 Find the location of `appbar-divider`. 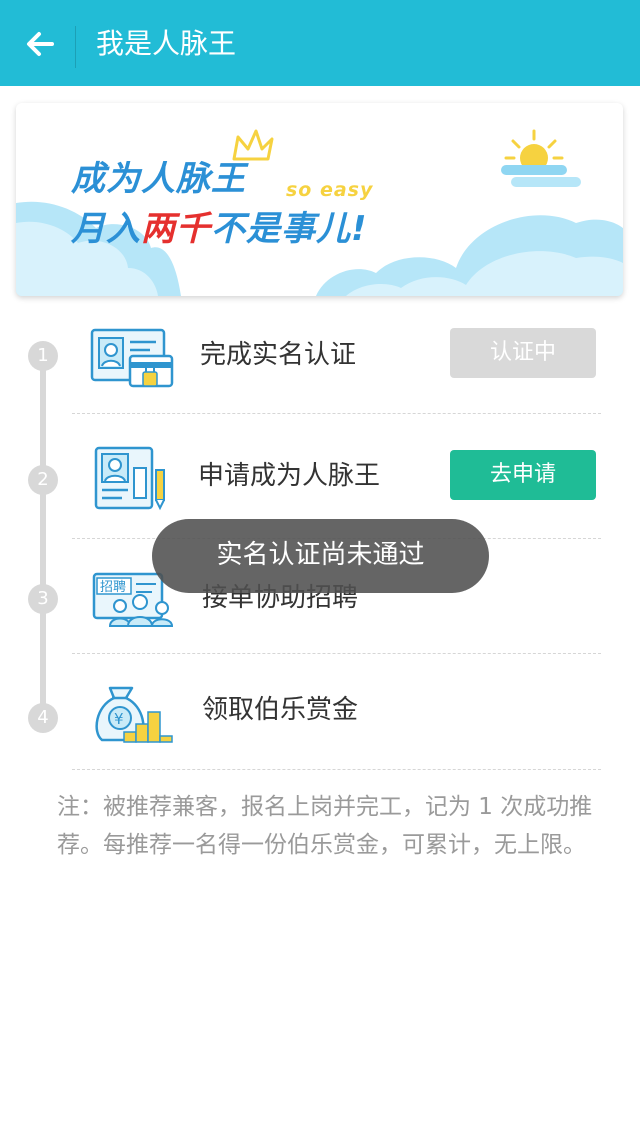

appbar-divider is located at coordinates (75, 47).